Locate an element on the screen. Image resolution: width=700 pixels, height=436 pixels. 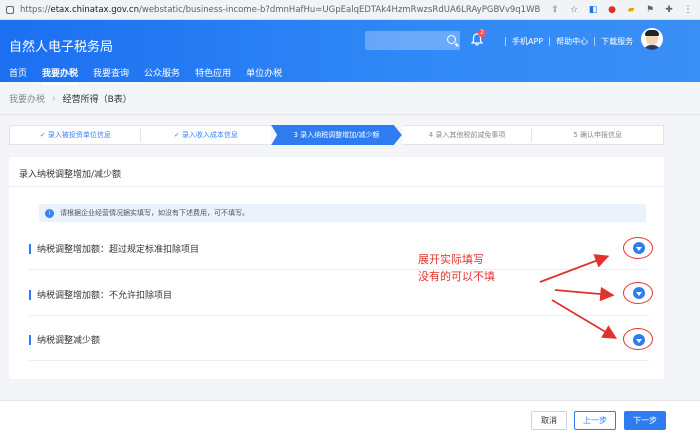
breadcrumb-root: 我要办税 is located at coordinates (27, 98).